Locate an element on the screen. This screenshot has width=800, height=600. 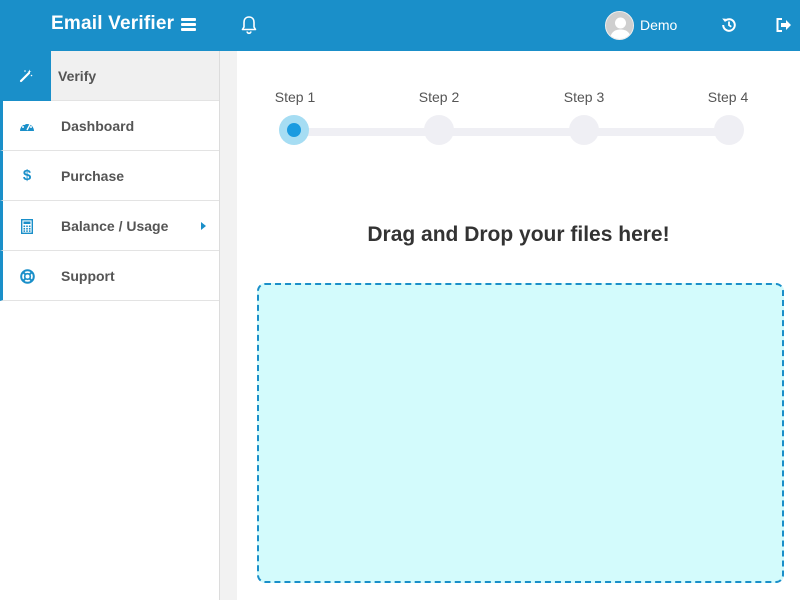
step-2: Step 2 is located at coordinates (439, 97).